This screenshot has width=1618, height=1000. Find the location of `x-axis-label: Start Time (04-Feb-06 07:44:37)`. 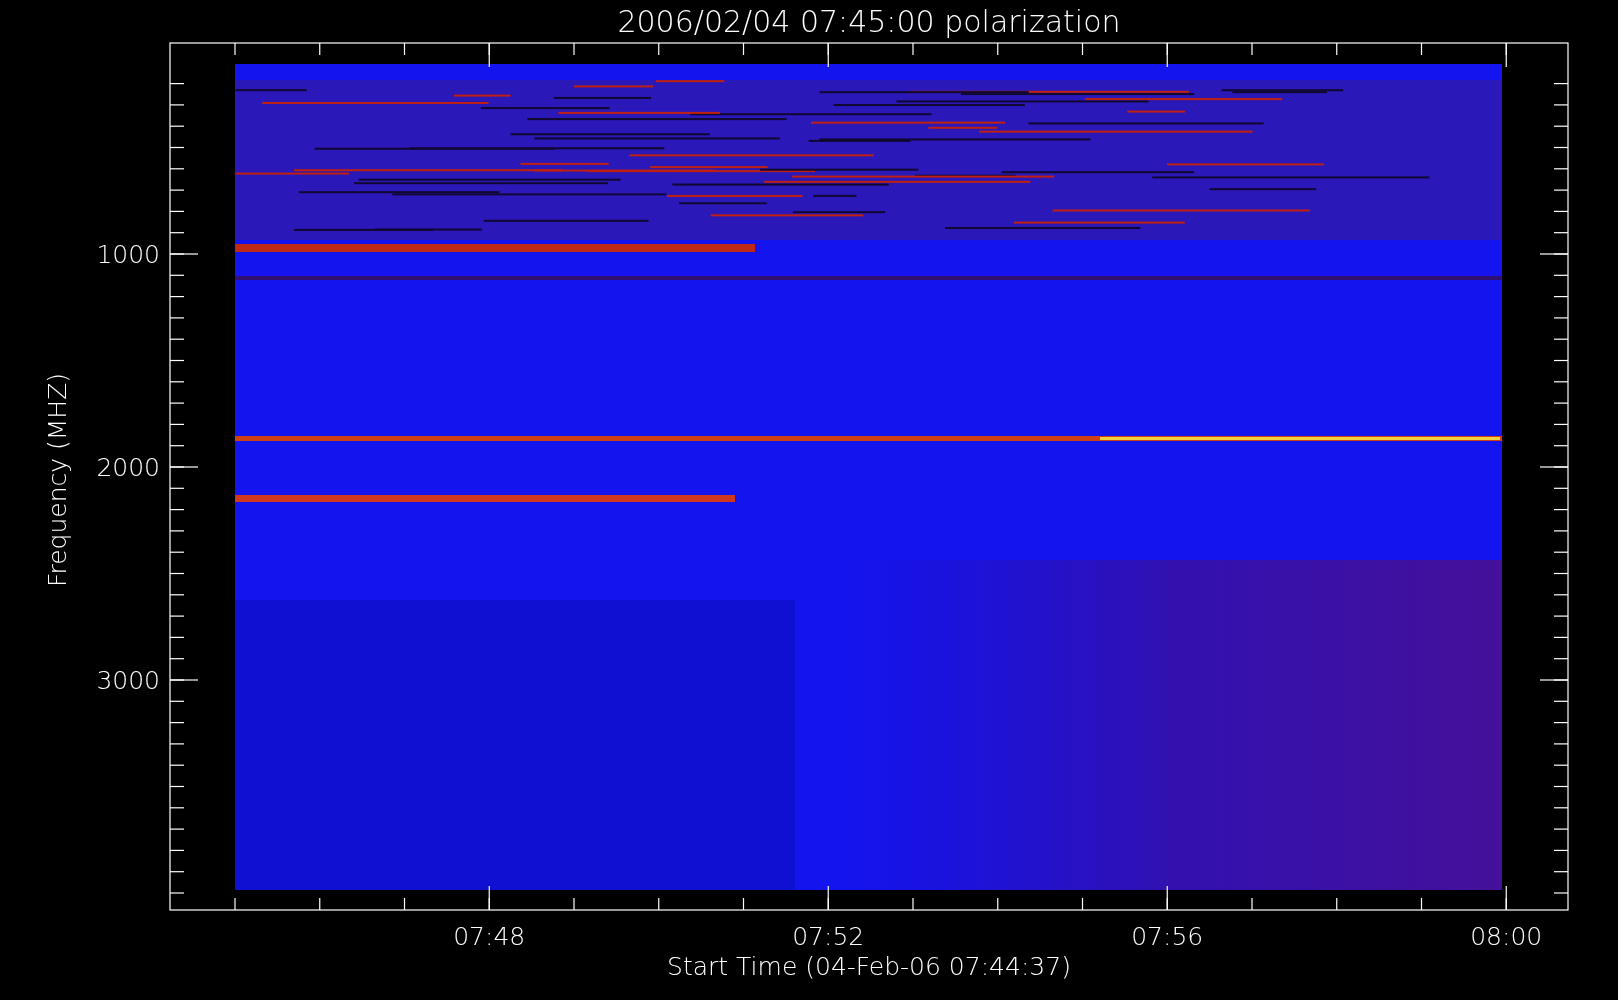

x-axis-label: Start Time (04-Feb-06 07:44:37) is located at coordinates (869, 966).